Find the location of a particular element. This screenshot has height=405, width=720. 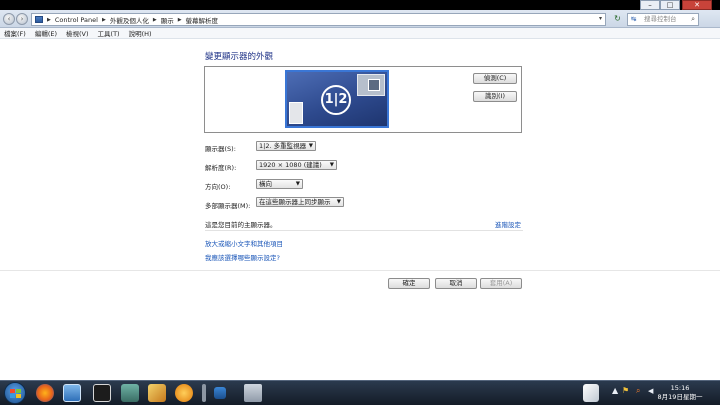

advanced-settings-link: 進階設定 is located at coordinates (508, 224).